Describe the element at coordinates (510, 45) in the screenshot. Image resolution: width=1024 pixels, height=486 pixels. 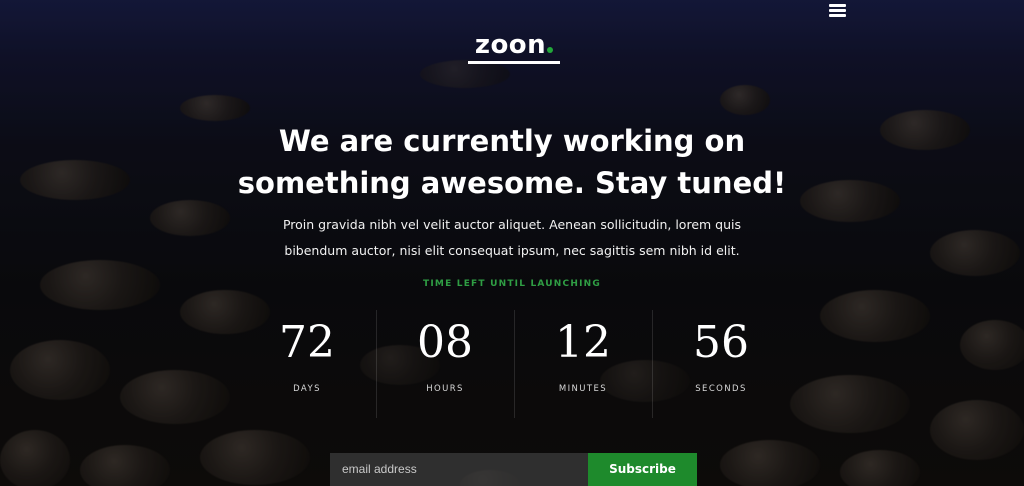
I see `logo-text: zoon` at that location.